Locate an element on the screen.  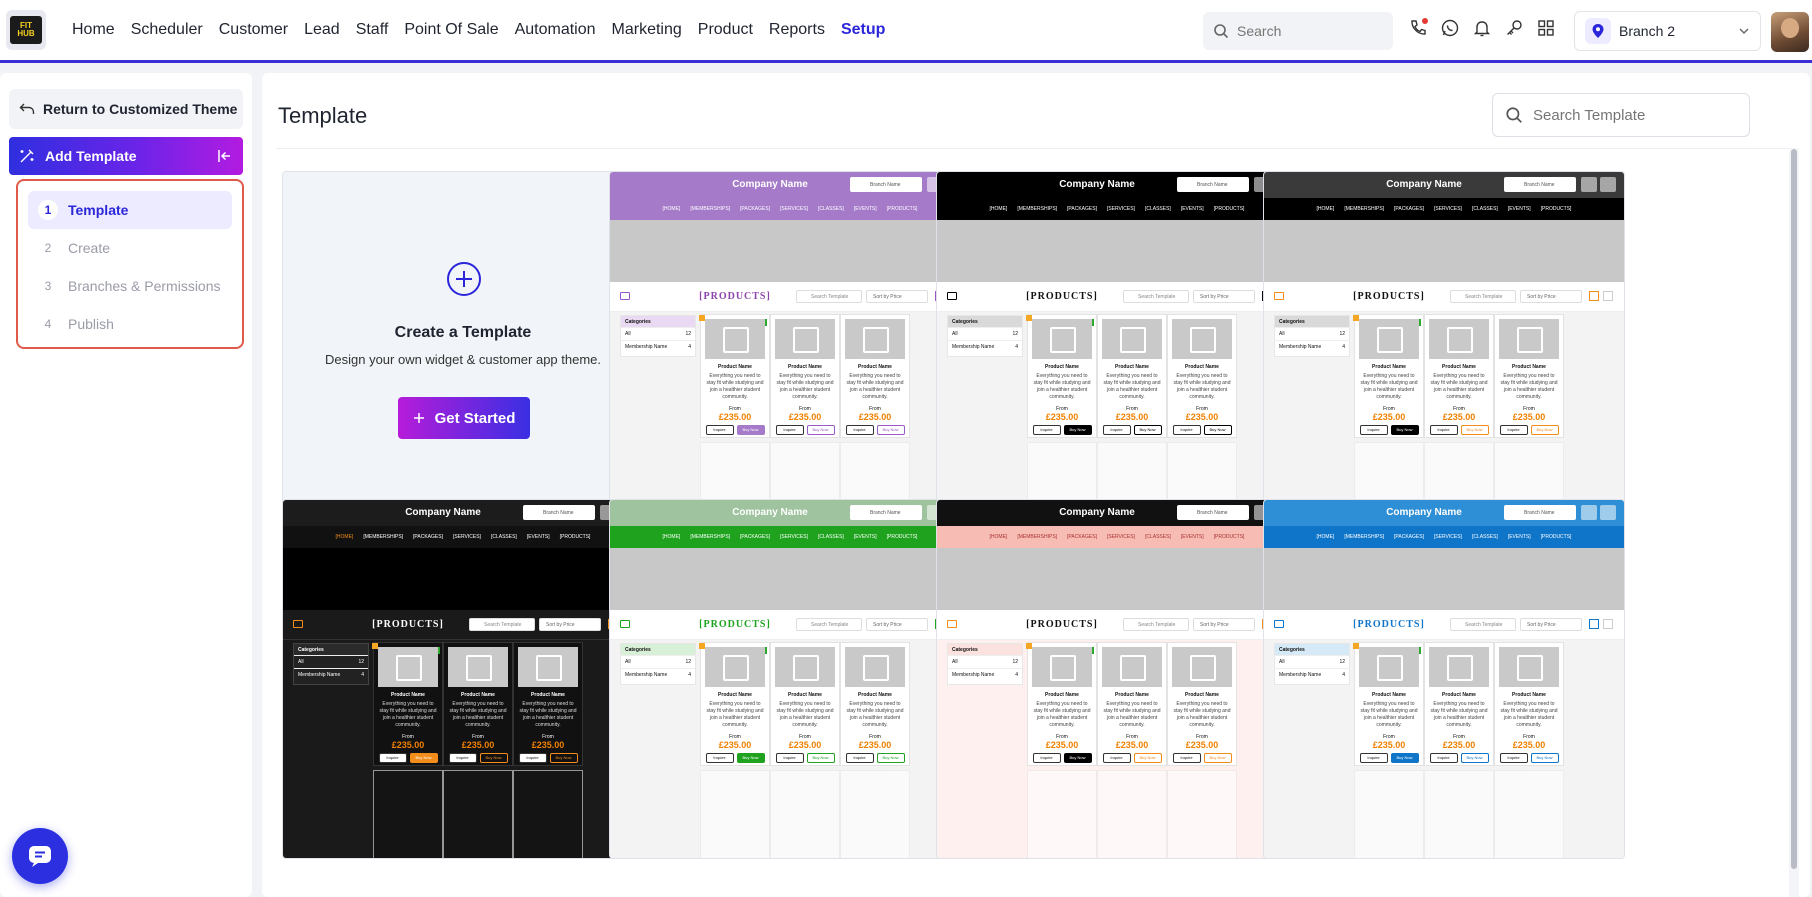
nav-item-point-of-sale: Point Of Sale is located at coordinates (451, 30).